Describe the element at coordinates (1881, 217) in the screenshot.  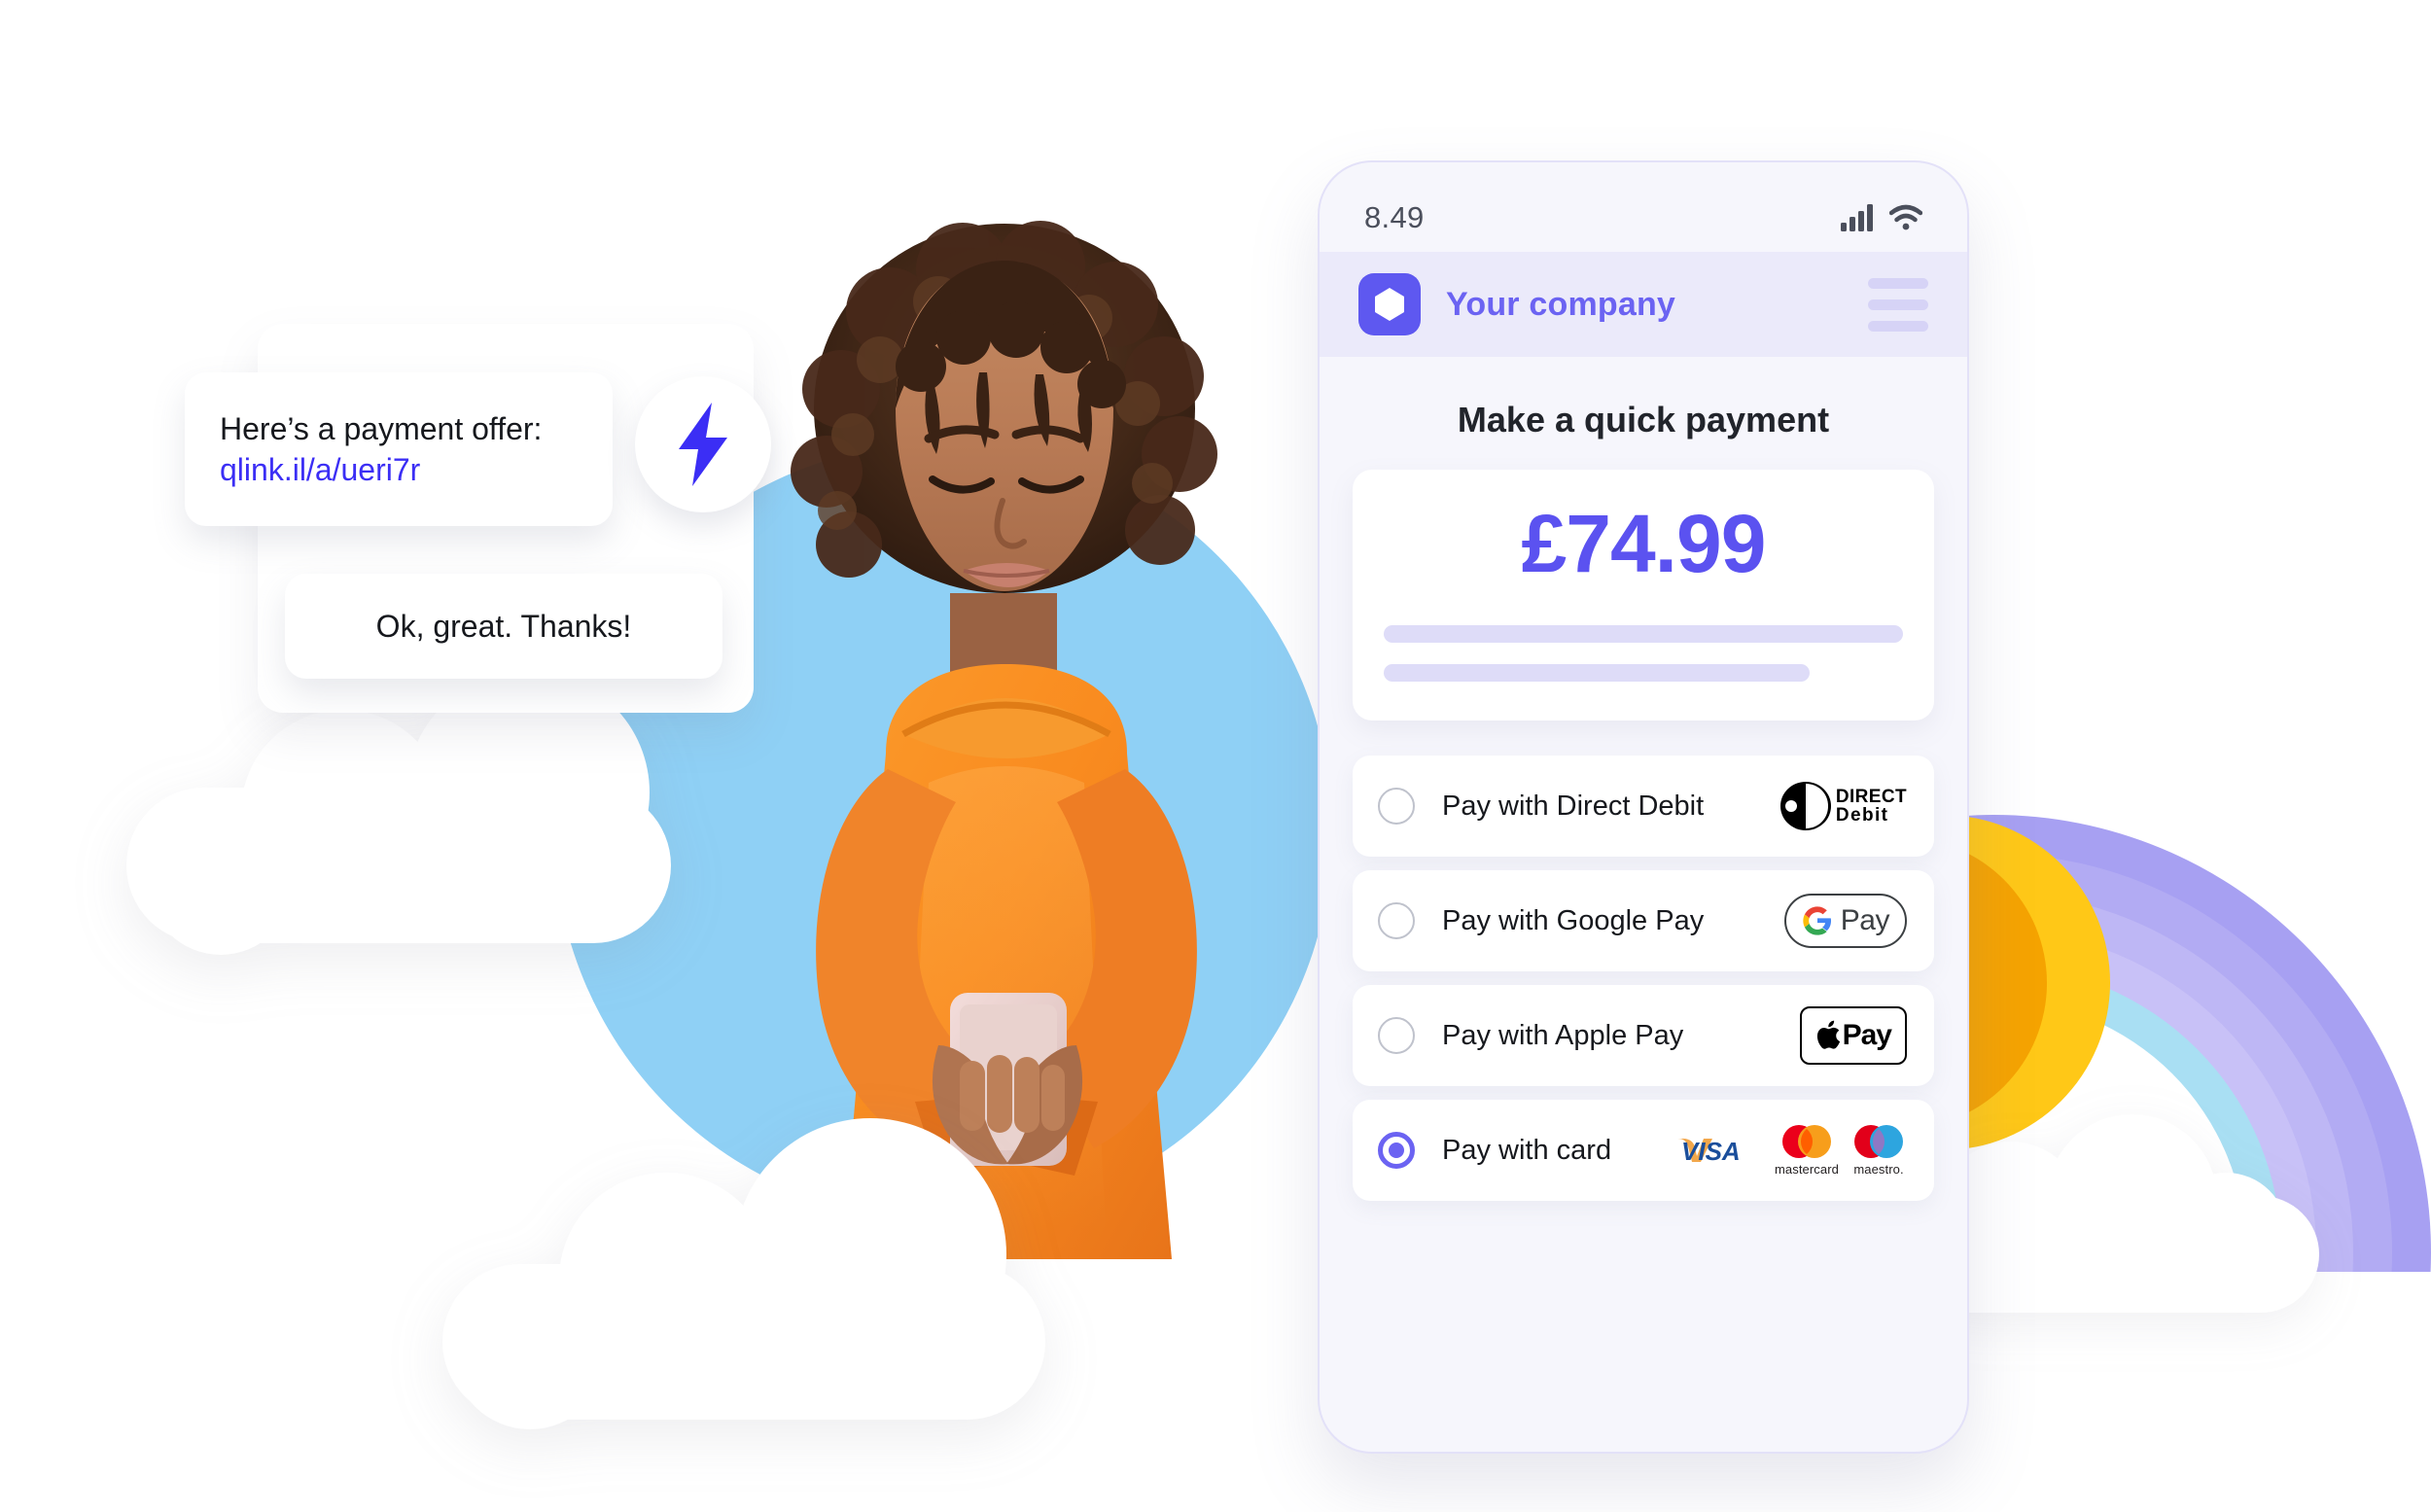
I see `status-icon-group` at that location.